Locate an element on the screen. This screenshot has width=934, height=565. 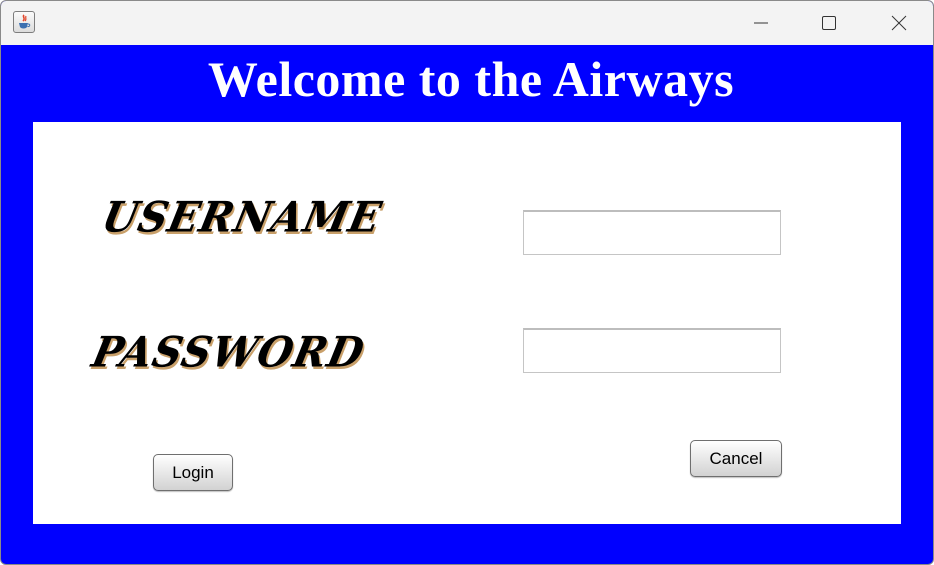
java-cup-icon is located at coordinates (24, 22).